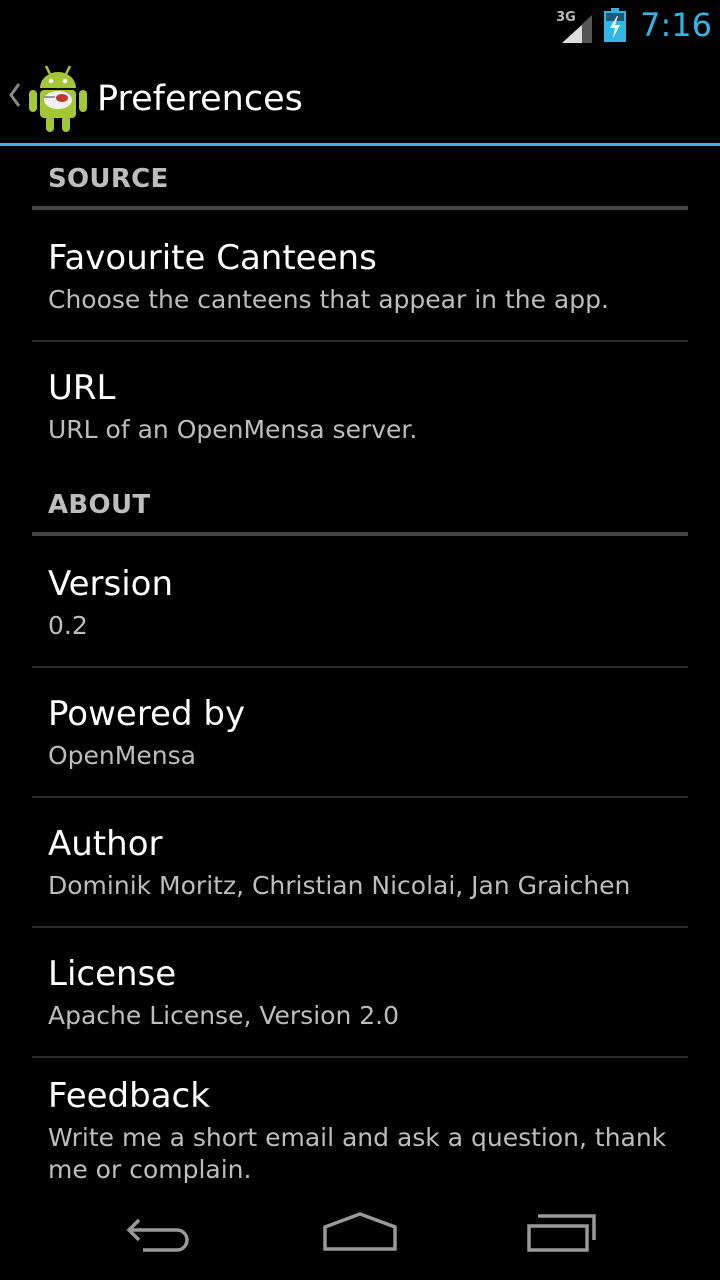 This screenshot has height=1280, width=720. I want to click on recents-icon, so click(561, 1233).